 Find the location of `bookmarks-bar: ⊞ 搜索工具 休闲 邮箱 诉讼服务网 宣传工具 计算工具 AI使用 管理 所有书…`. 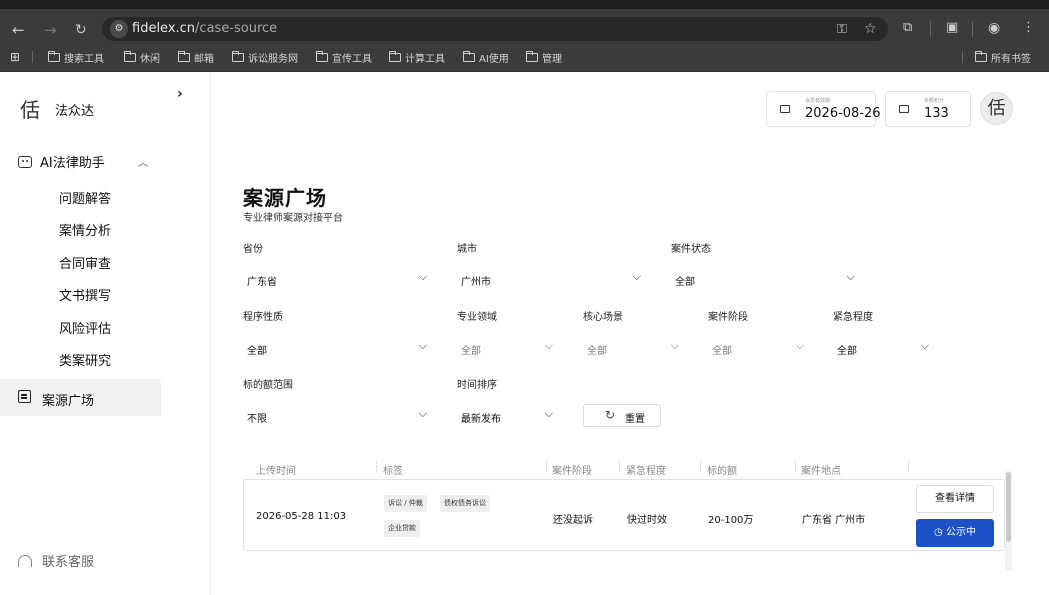

bookmarks-bar: ⊞ 搜索工具 休闲 邮箱 诉讼服务网 宣传工具 计算工具 AI使用 管理 所有书… is located at coordinates (524, 57).